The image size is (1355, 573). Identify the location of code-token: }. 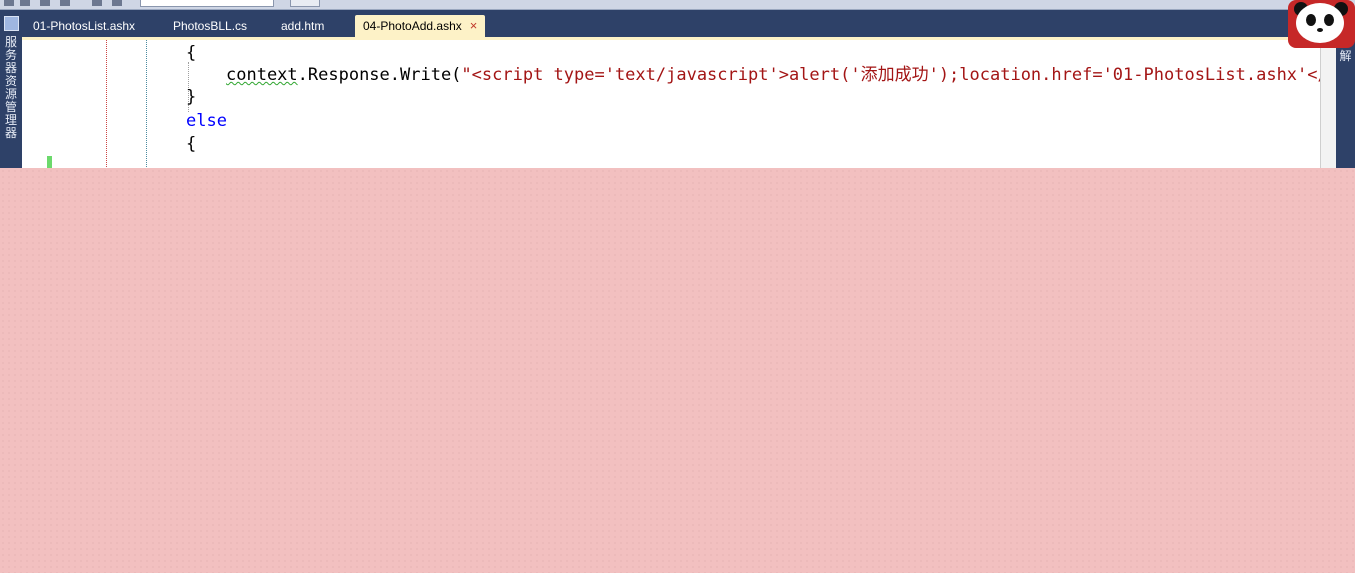
(191, 97).